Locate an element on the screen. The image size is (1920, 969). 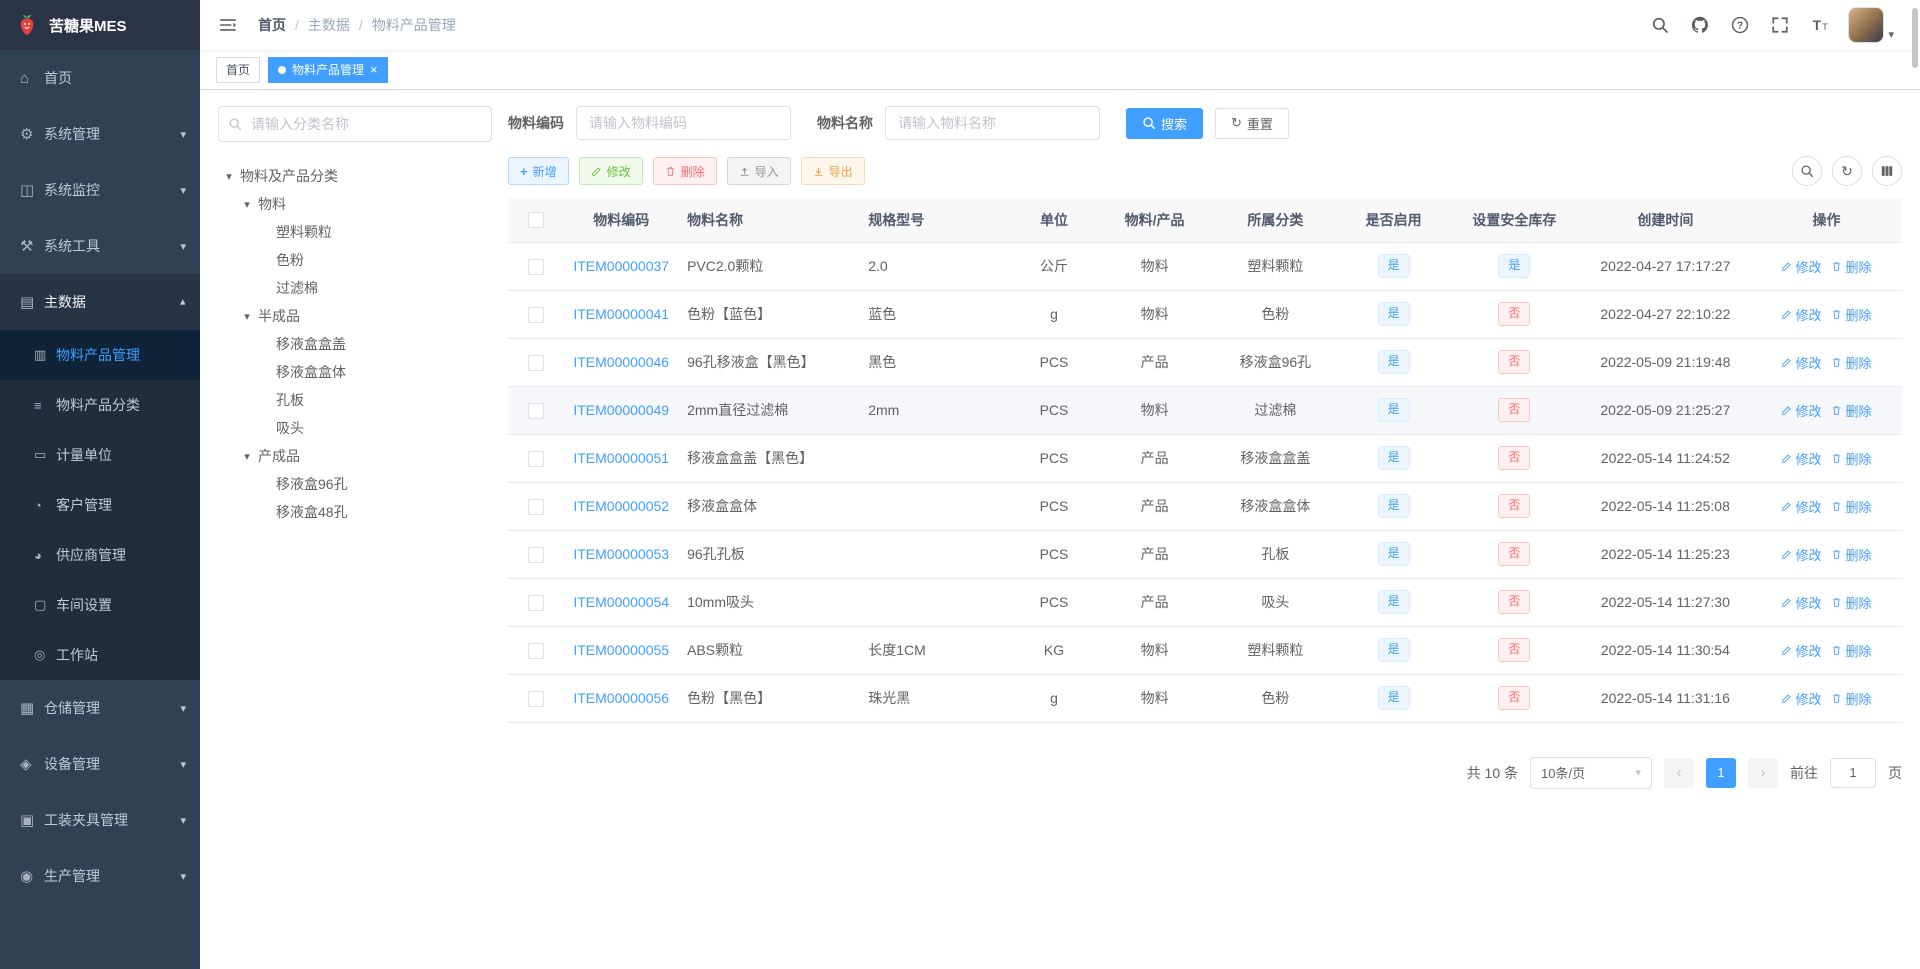
sidebar-subitem-4-1: ≡ 物料产品分类 is located at coordinates (100, 405).